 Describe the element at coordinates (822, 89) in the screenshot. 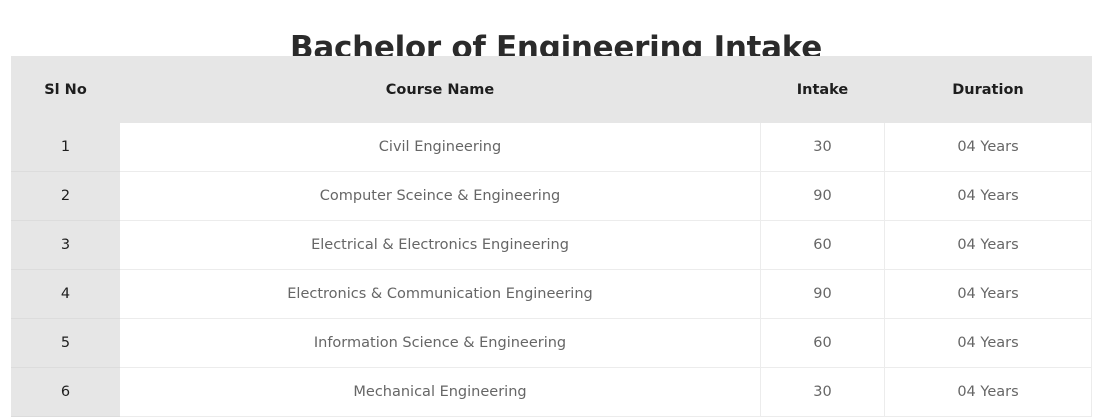

I see `header-intake: Intake` at that location.